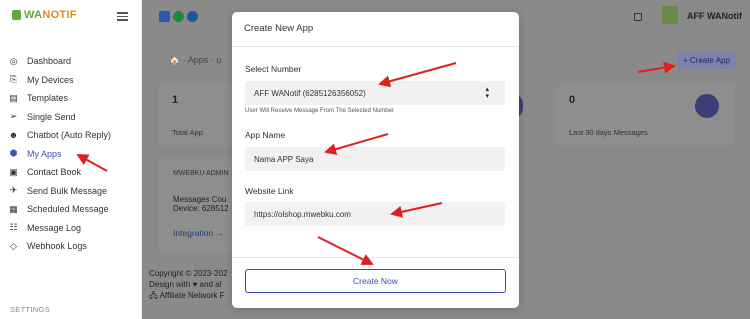 The image size is (750, 319). What do you see at coordinates (192, 16) in the screenshot?
I see `telegram-icon` at bounding box center [192, 16].